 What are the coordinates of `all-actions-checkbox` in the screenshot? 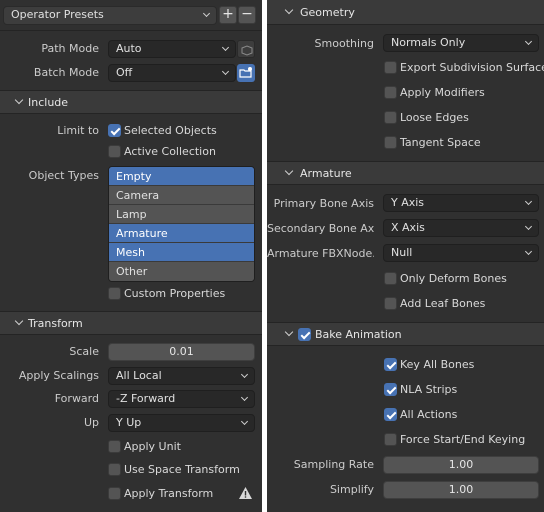 It's located at (390, 414).